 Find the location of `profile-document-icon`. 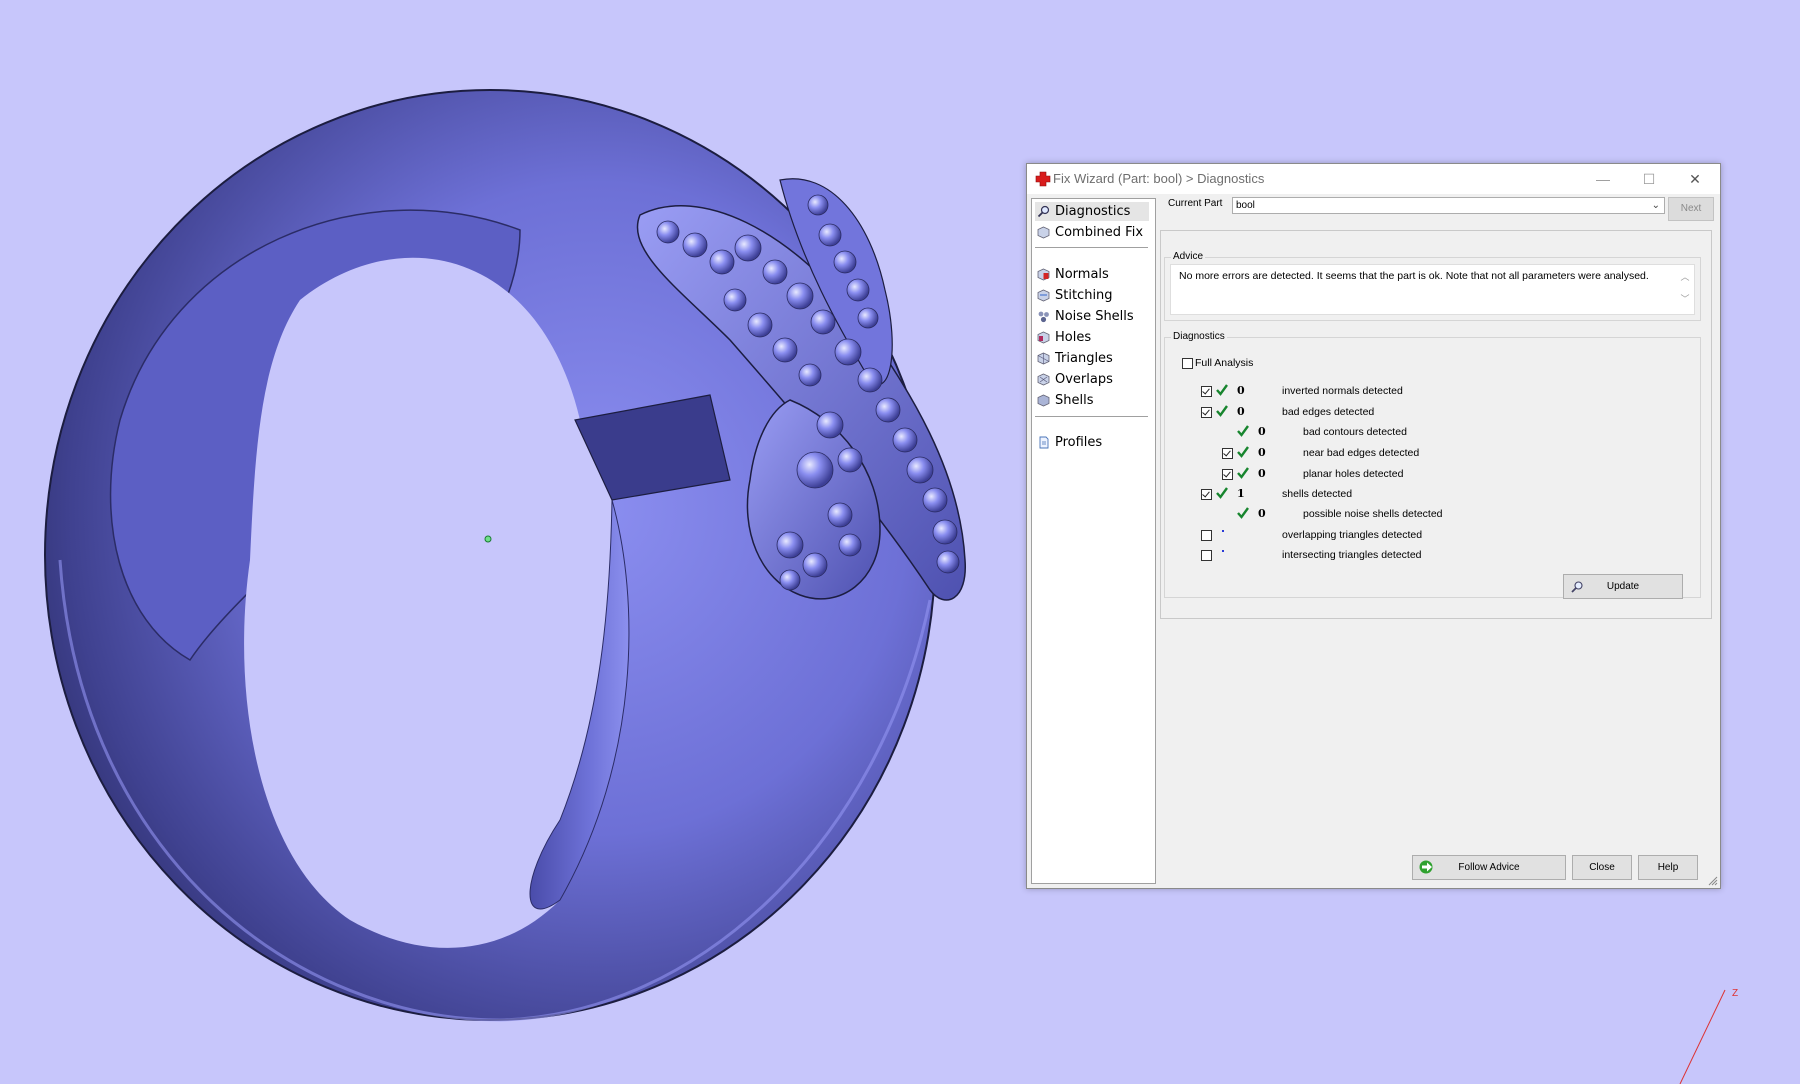

profile-document-icon is located at coordinates (1044, 442).